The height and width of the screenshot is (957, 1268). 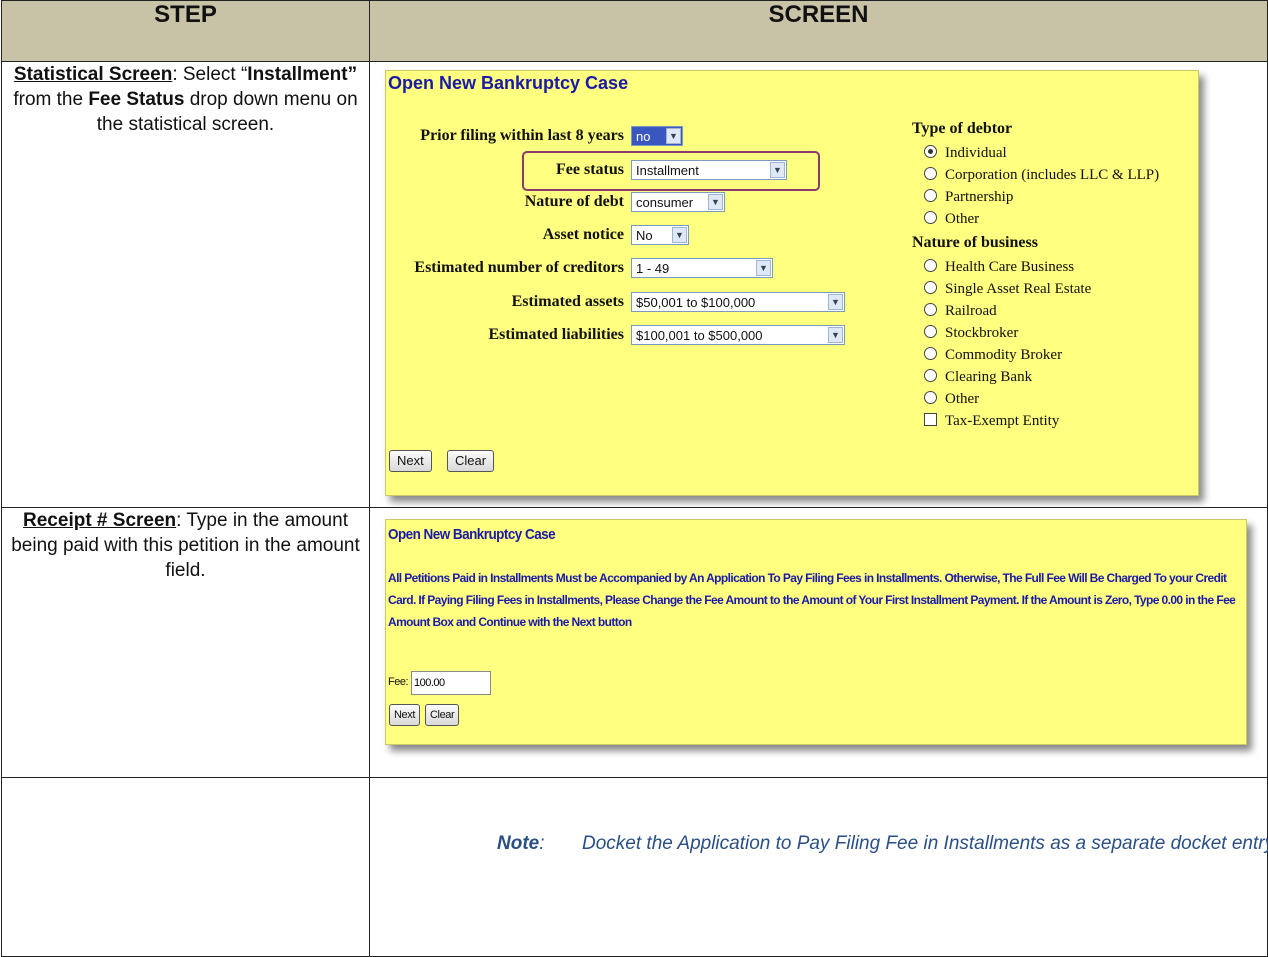 What do you see at coordinates (1002, 421) in the screenshot?
I see `option-label: Tax-Exempt Entity` at bounding box center [1002, 421].